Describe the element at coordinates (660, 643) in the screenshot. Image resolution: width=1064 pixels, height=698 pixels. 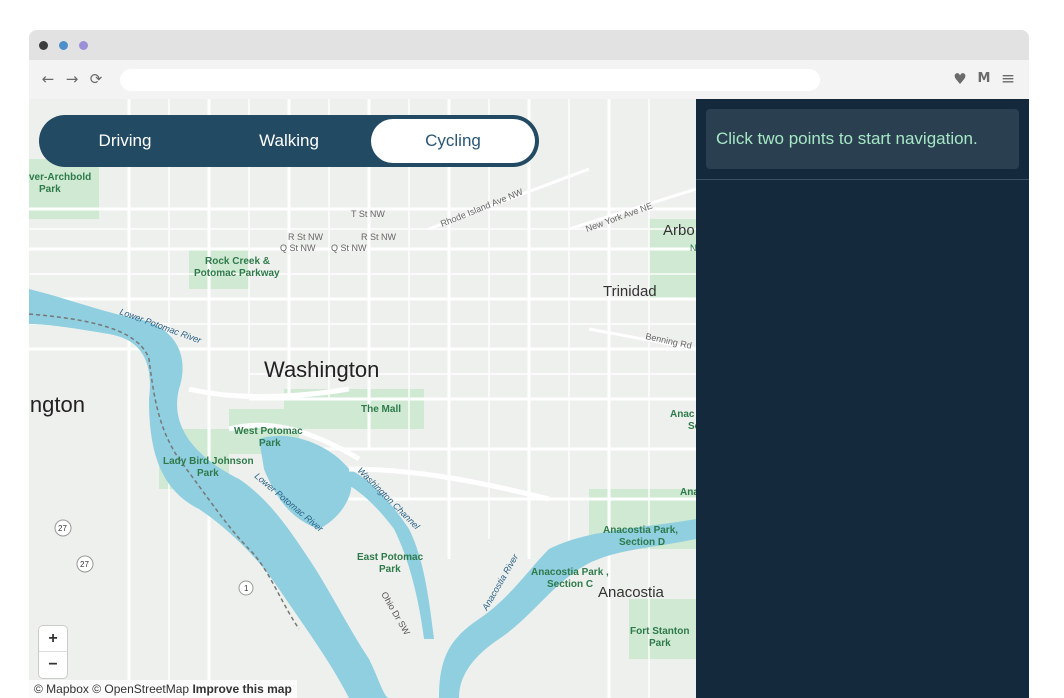
I see `park-label-fort-stanton-line2: Park` at that location.